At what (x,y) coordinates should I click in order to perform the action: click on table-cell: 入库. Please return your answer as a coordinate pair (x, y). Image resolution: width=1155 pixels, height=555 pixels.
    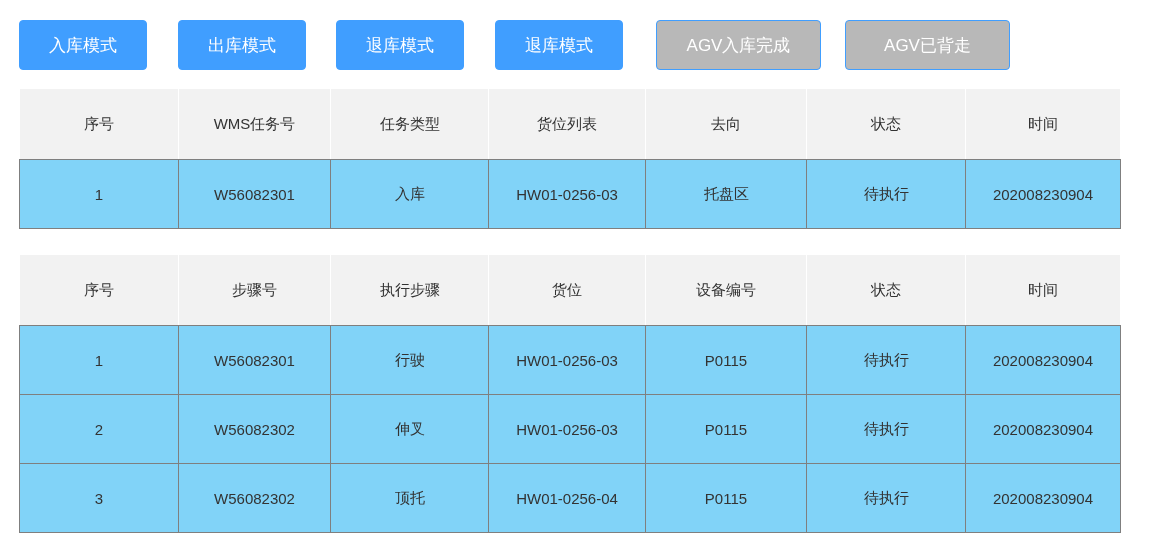
    Looking at the image, I should click on (409, 194).